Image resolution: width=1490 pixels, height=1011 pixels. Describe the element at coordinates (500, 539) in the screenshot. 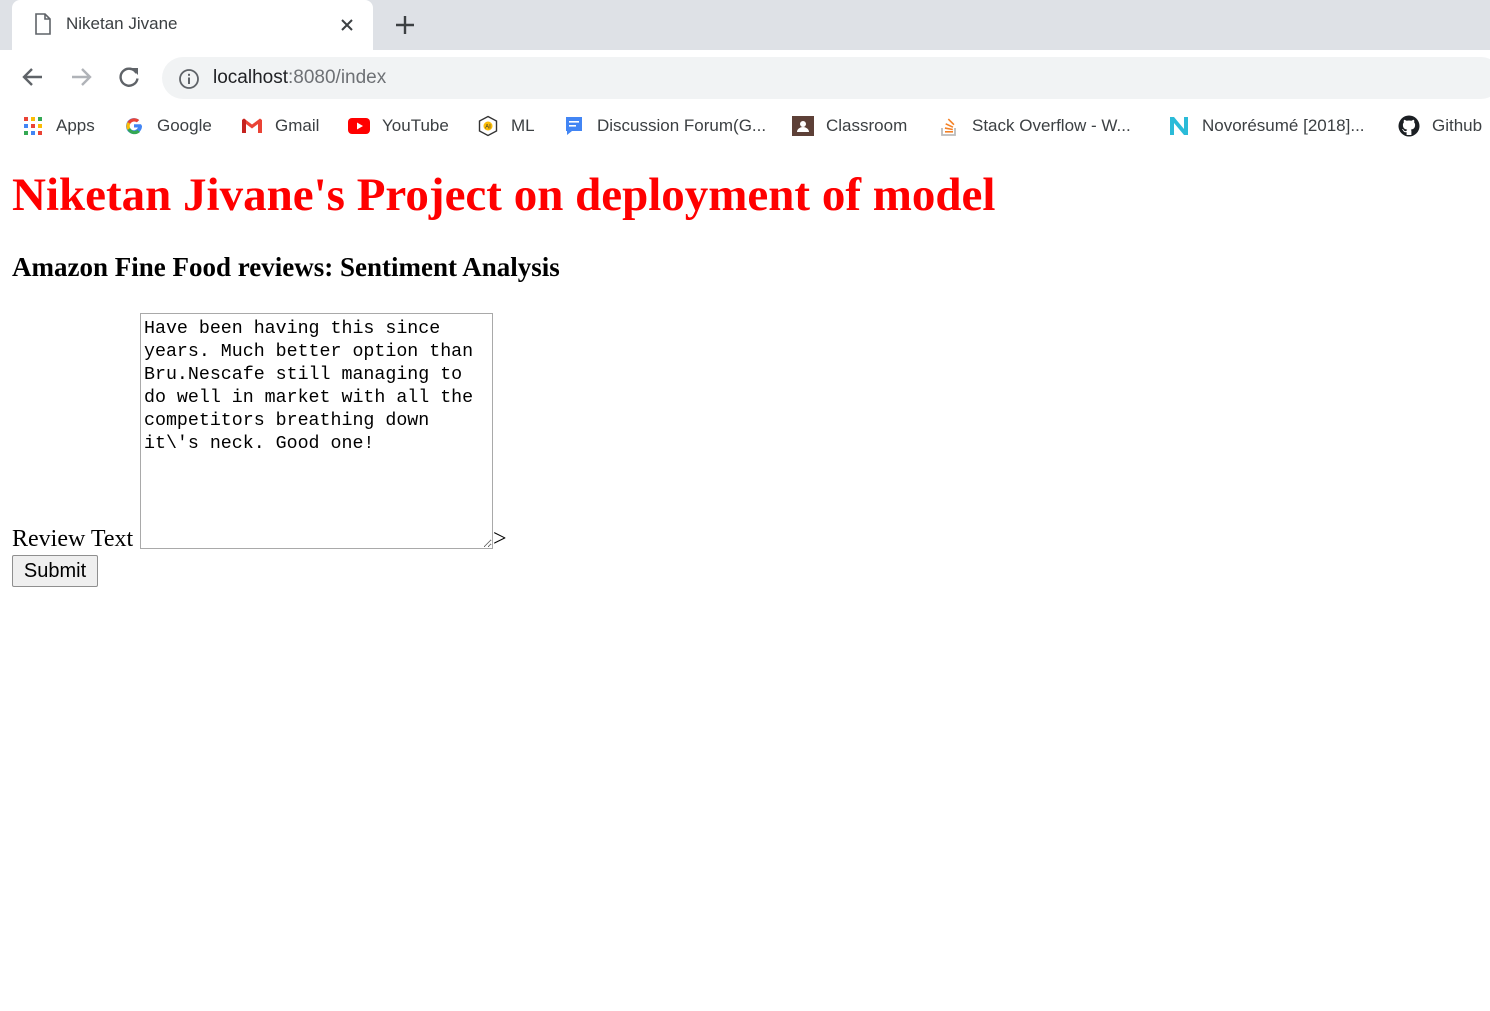

I see `stray-markup-text: >` at that location.